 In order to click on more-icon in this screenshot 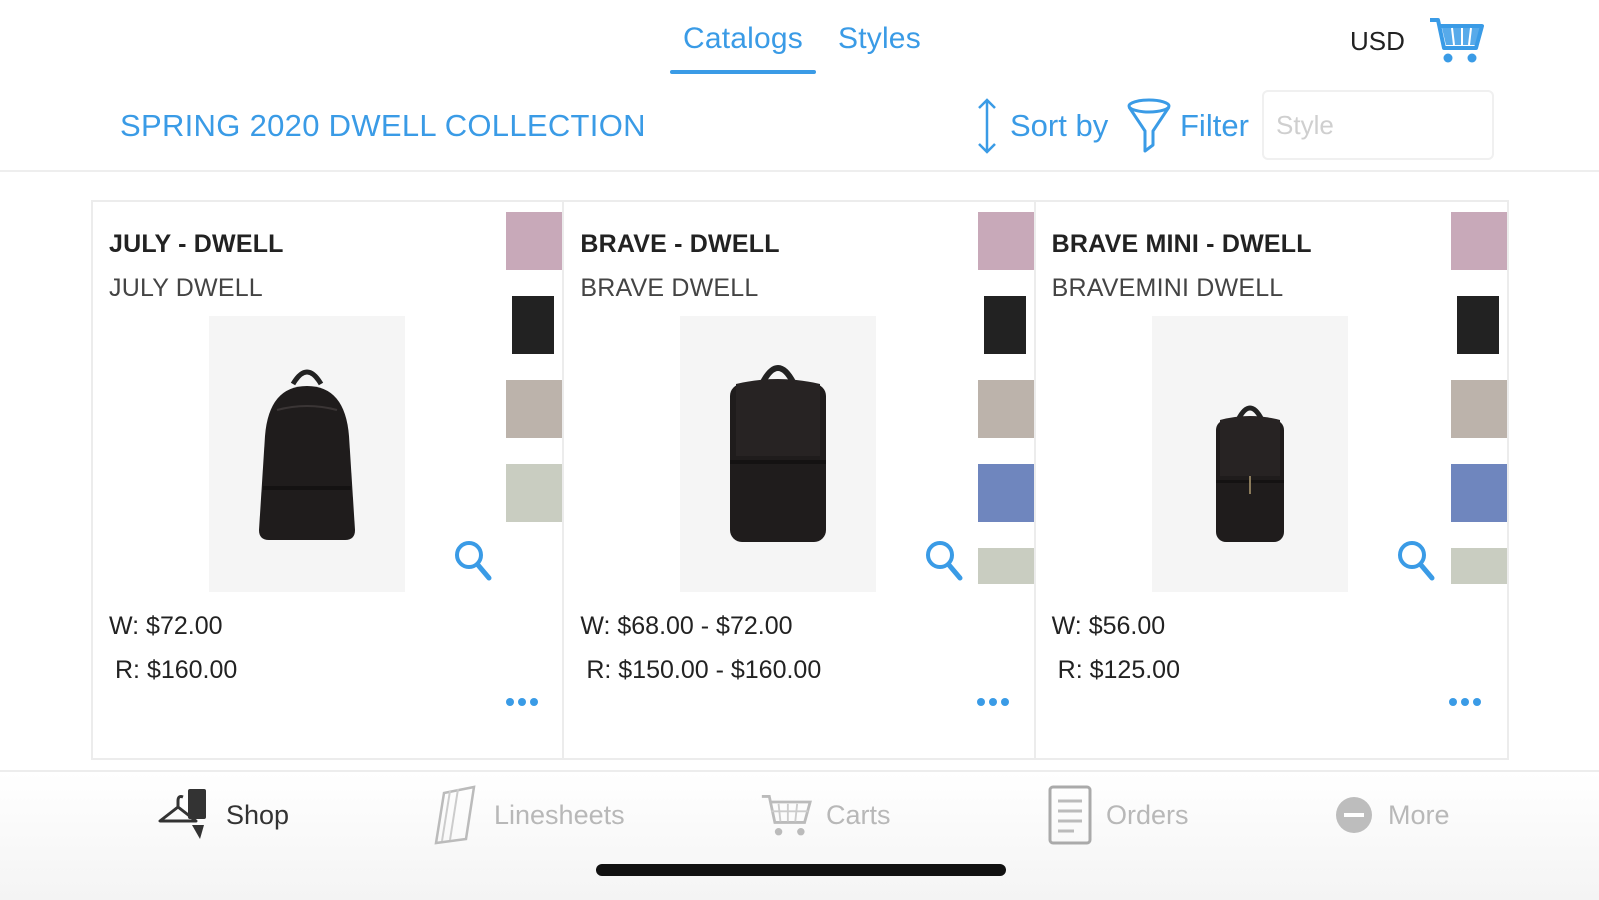, I will do `click(1354, 815)`.